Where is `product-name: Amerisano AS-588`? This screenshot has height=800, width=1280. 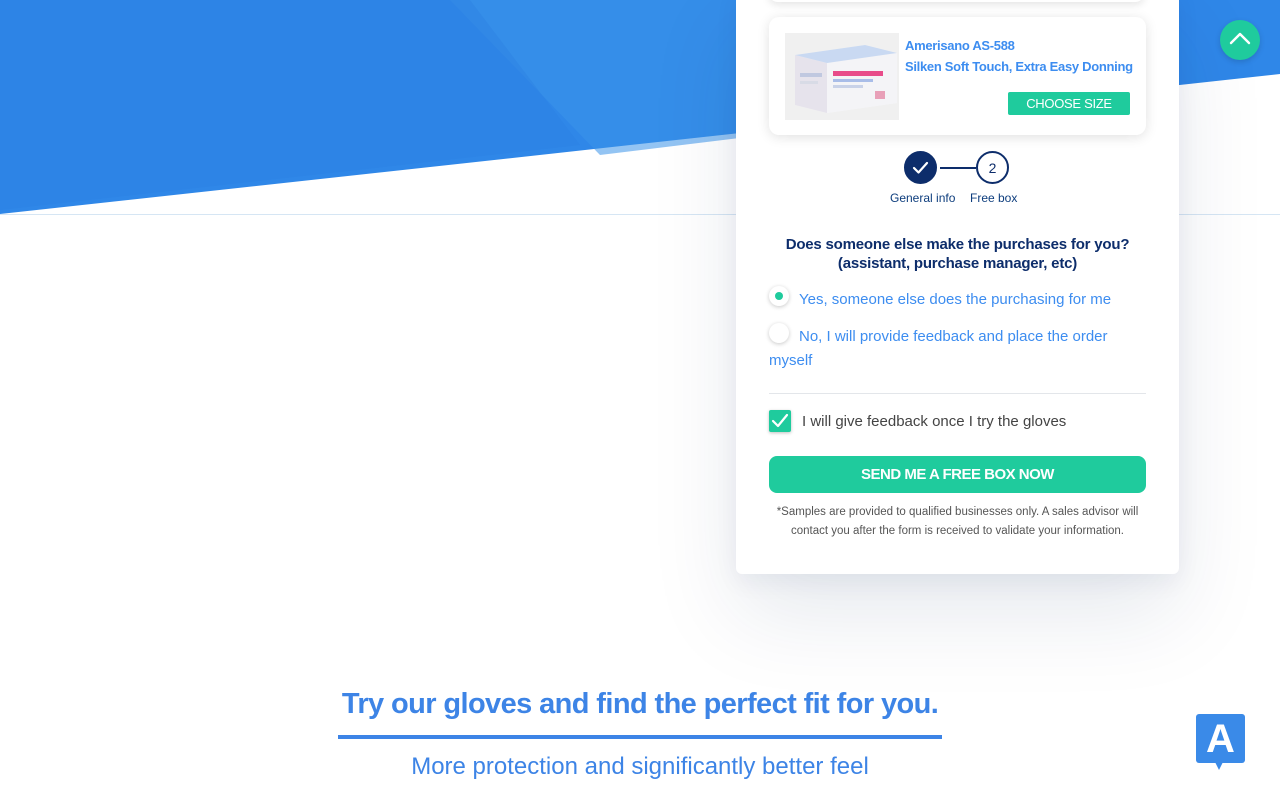
product-name: Amerisano AS-588 is located at coordinates (960, 45).